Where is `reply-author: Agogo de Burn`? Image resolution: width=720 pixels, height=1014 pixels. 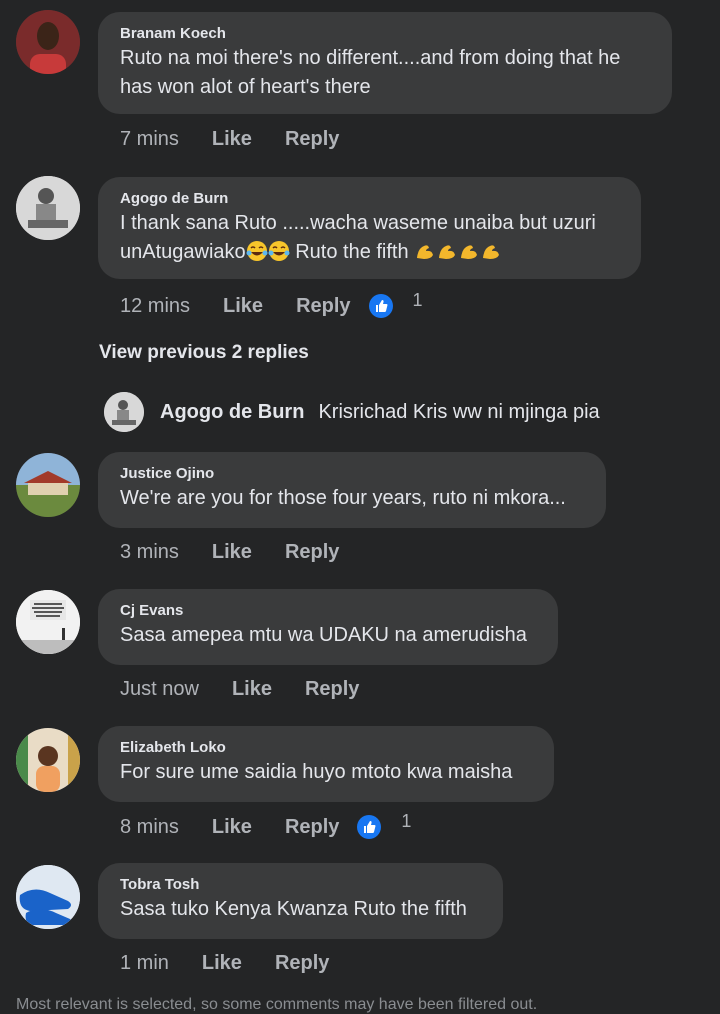
reply-author: Agogo de Burn is located at coordinates (232, 412).